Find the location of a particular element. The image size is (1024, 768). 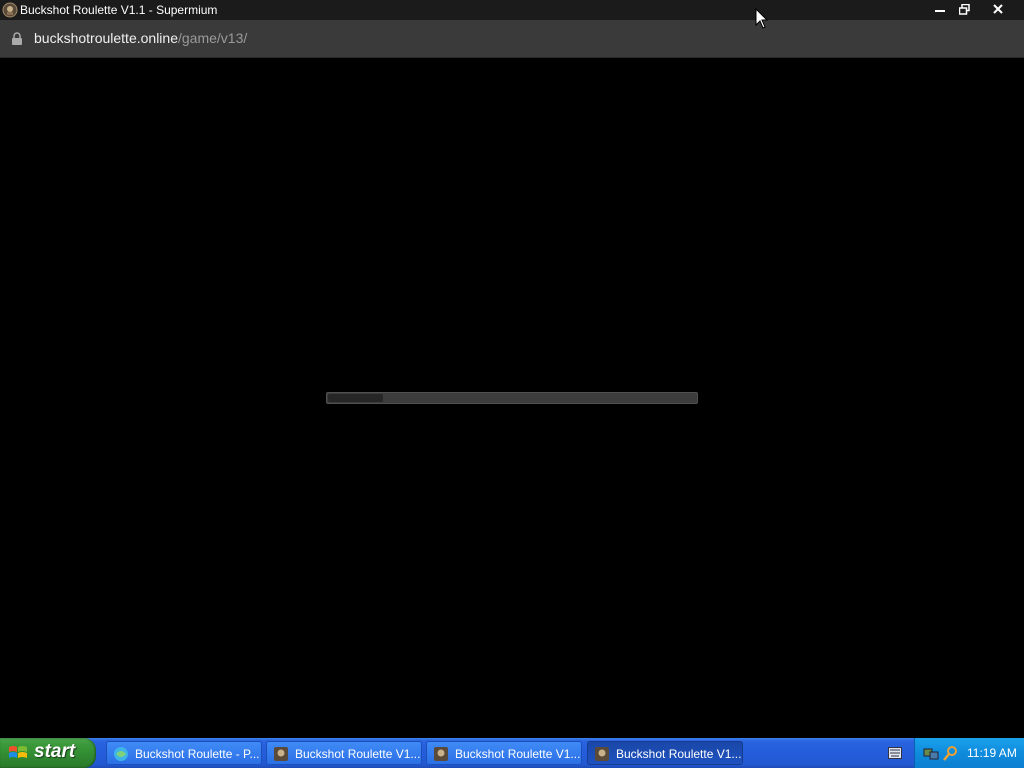

close-icon is located at coordinates (998, 9).